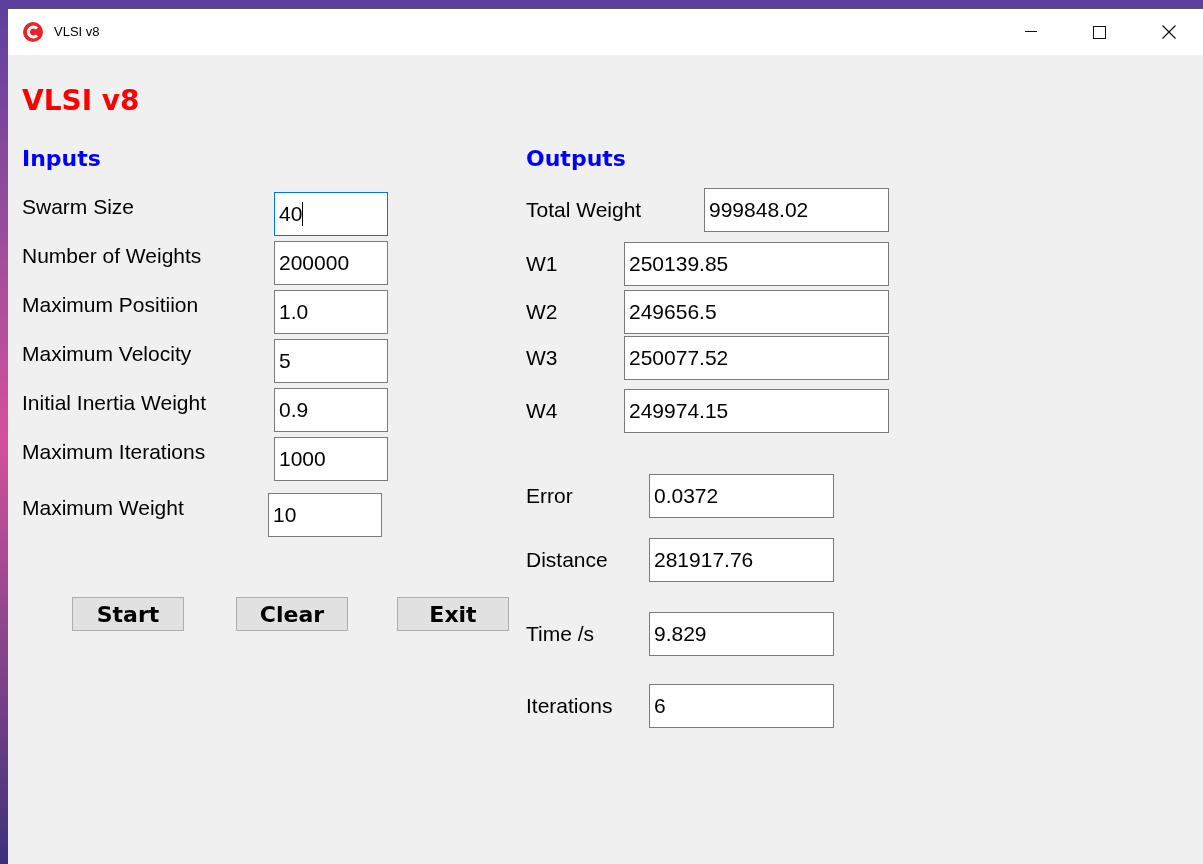 The width and height of the screenshot is (1203, 864). Describe the element at coordinates (756, 312) in the screenshot. I see `output-field: 249656.5` at that location.